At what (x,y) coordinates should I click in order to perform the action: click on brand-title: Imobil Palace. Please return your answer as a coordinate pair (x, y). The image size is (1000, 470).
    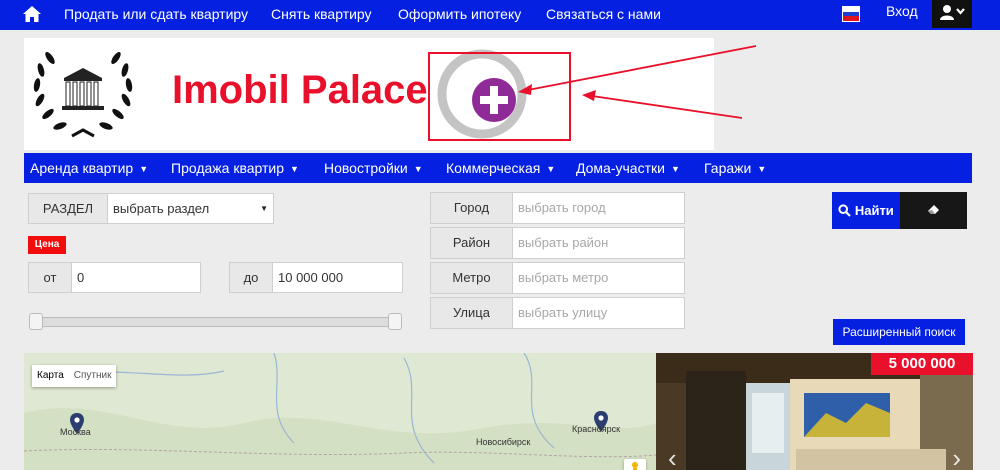
    Looking at the image, I should click on (300, 90).